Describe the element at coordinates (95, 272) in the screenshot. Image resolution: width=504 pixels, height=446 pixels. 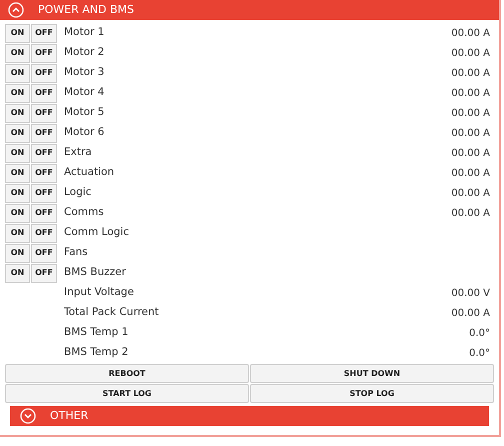
I see `channel-label: BMS Buzzer` at that location.